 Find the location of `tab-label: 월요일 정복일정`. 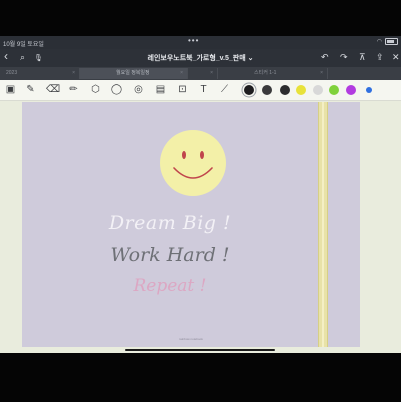

tab-label: 월요일 정복일정 is located at coordinates (133, 73).